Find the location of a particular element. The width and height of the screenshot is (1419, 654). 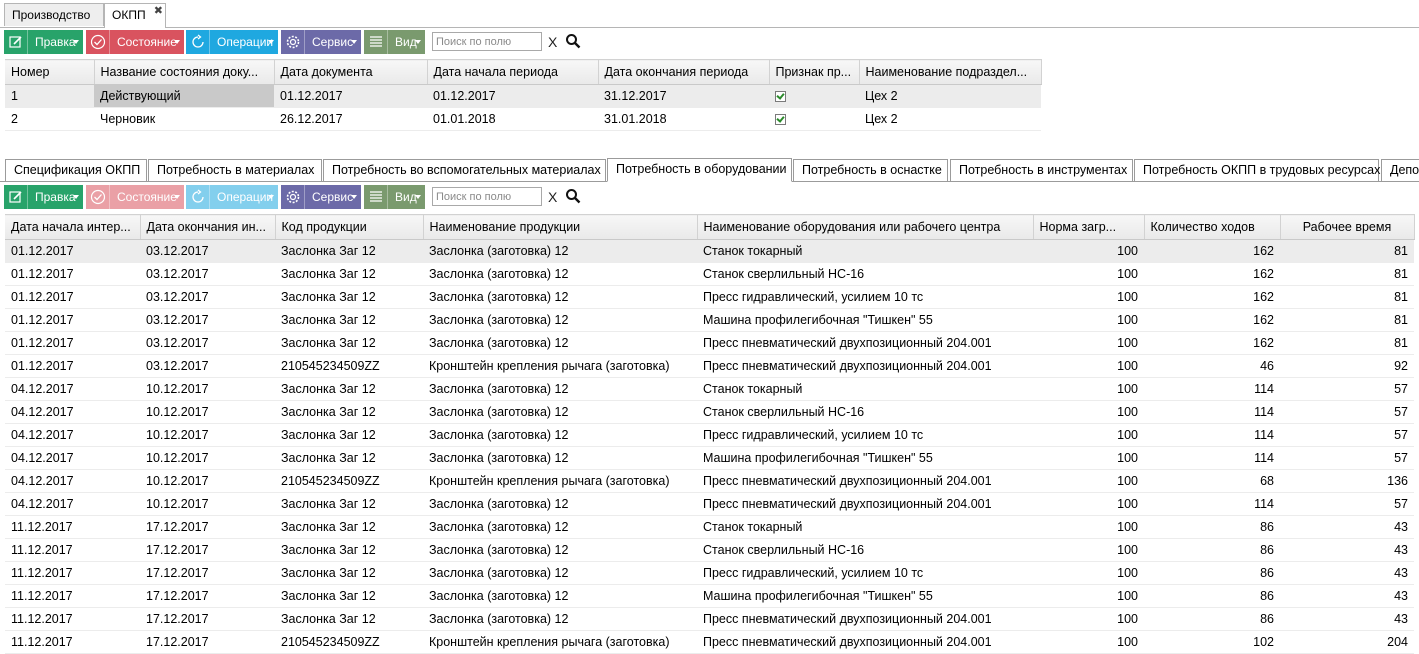

table-cell: Станок токарный is located at coordinates (865, 527).